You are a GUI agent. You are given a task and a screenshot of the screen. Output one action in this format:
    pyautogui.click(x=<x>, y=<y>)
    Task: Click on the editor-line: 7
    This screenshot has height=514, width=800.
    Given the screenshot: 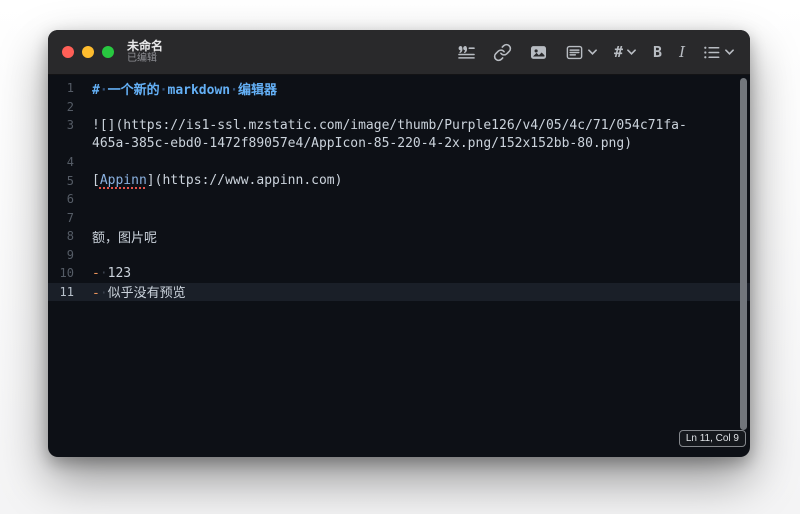 What is the action you would take?
    pyautogui.click(x=399, y=218)
    